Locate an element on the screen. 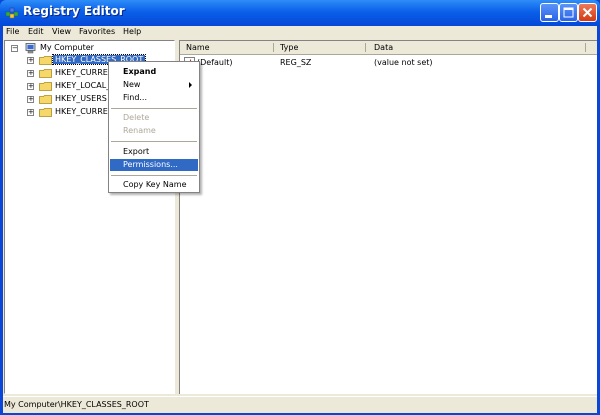 This screenshot has width=600, height=415. status-bar: My Computer\HKEY_CLASSES_ROOT is located at coordinates (300, 404).